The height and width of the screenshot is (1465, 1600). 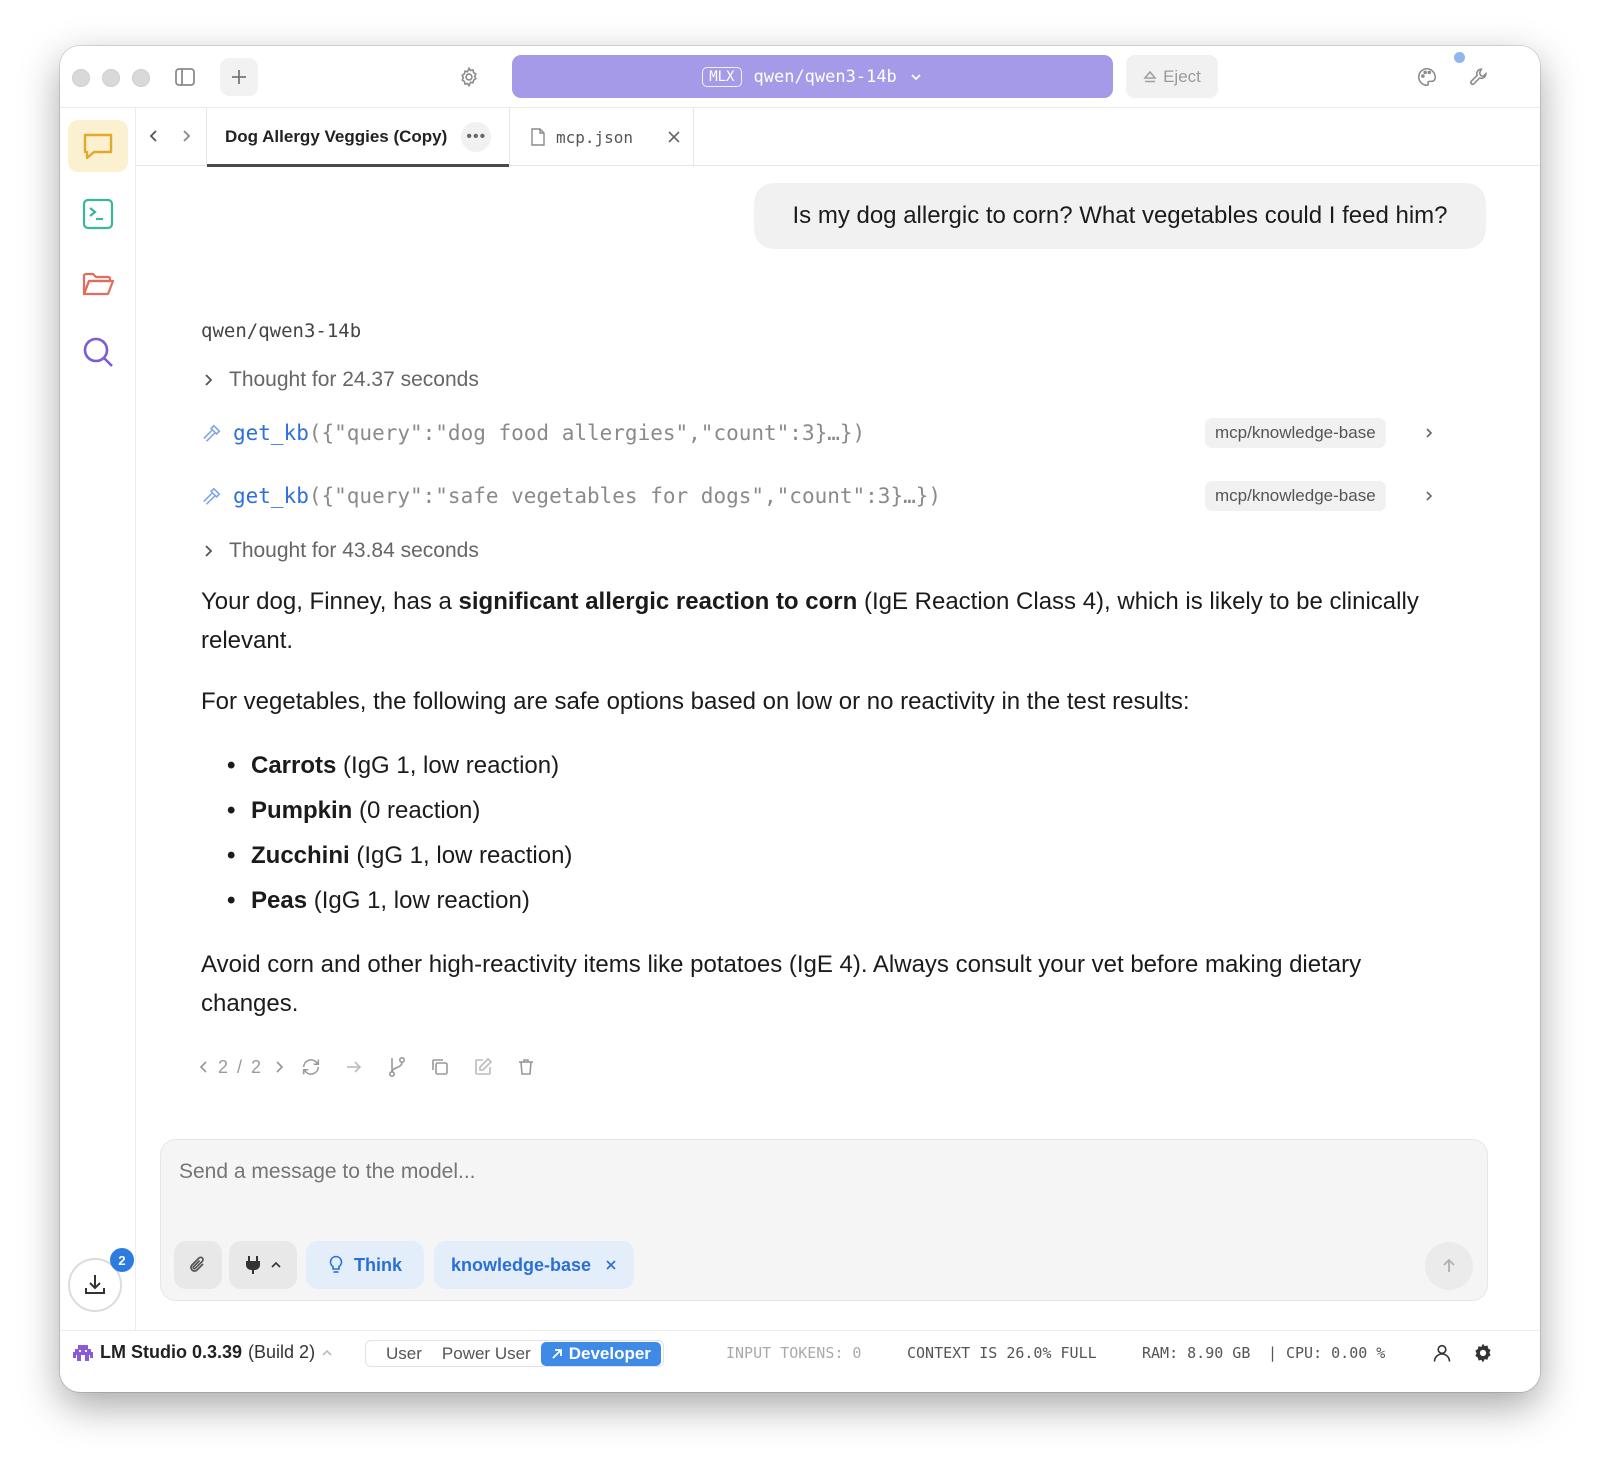 I want to click on user-profile-button, so click(x=1442, y=1353).